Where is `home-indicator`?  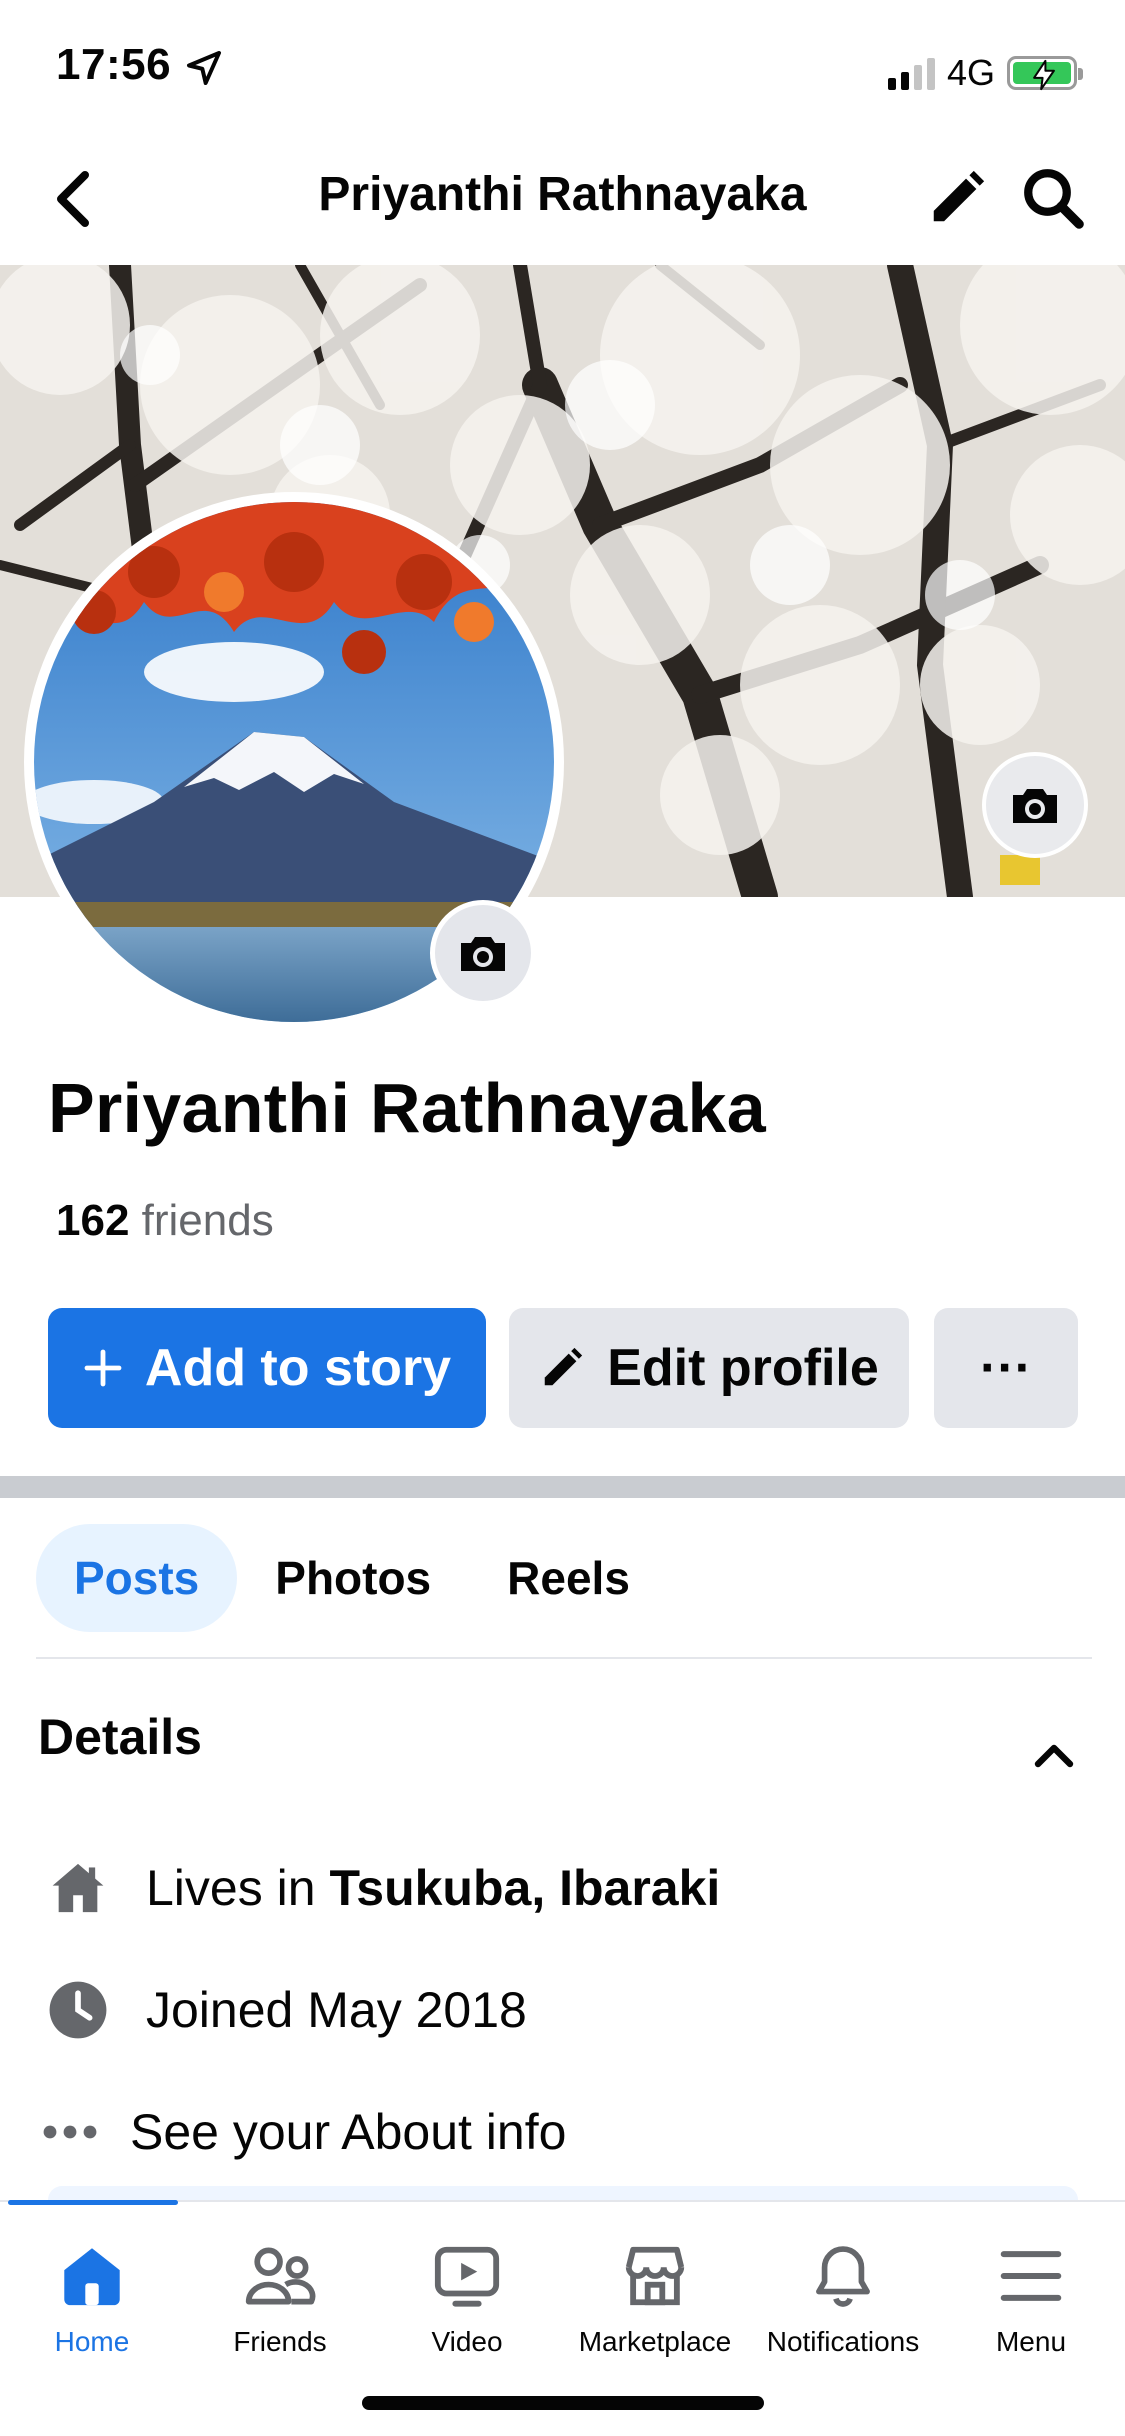
home-indicator is located at coordinates (563, 2403).